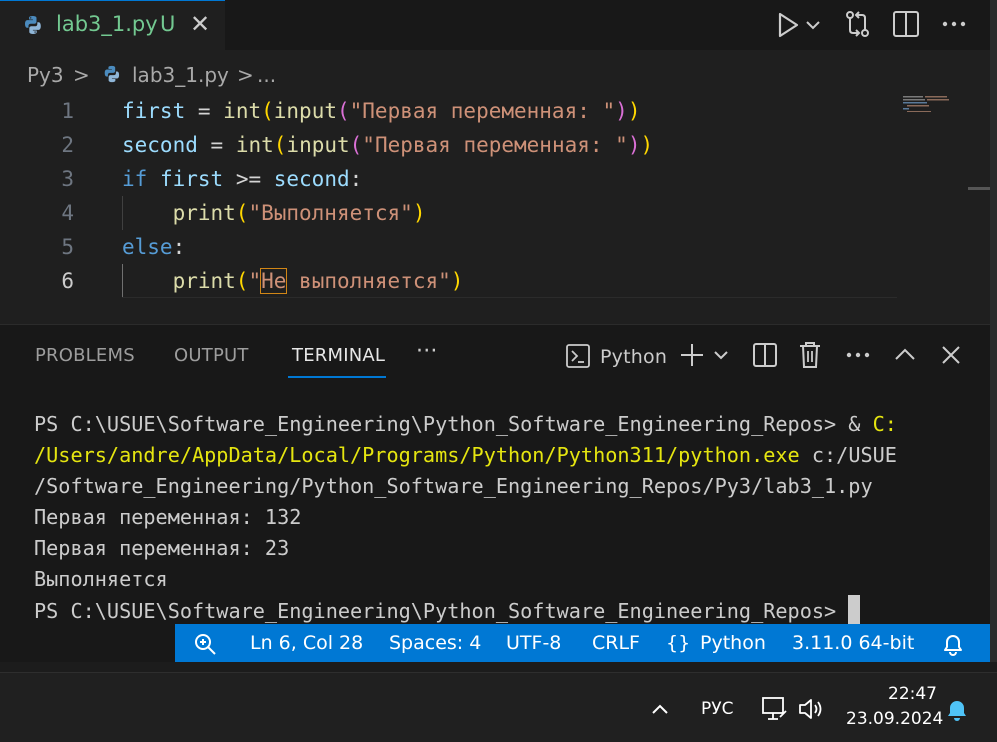 Image resolution: width=997 pixels, height=742 pixels. What do you see at coordinates (854, 610) in the screenshot?
I see `terminal-cursor` at bounding box center [854, 610].